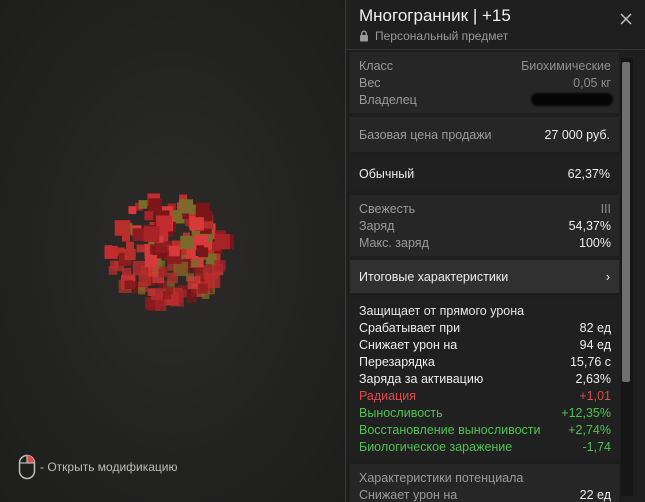  I want to click on stat-row: Биологическое заражение -1,74, so click(485, 446).